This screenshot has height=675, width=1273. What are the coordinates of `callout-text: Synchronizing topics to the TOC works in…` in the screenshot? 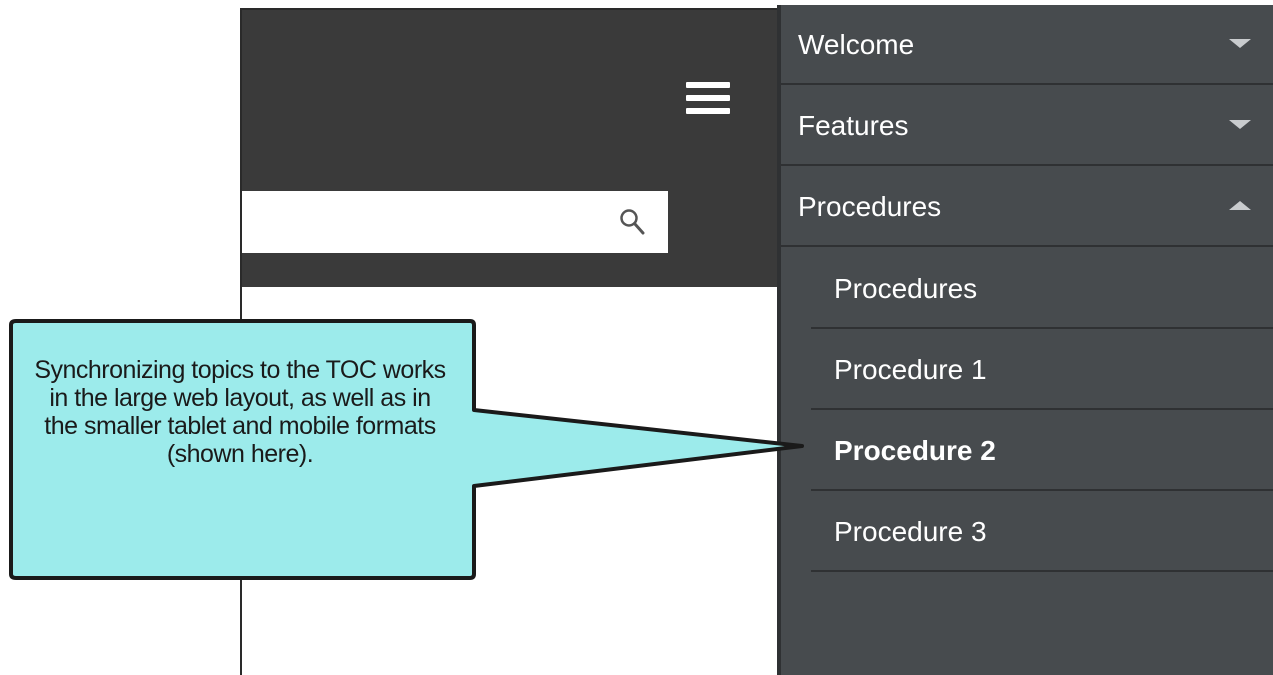 It's located at (240, 412).